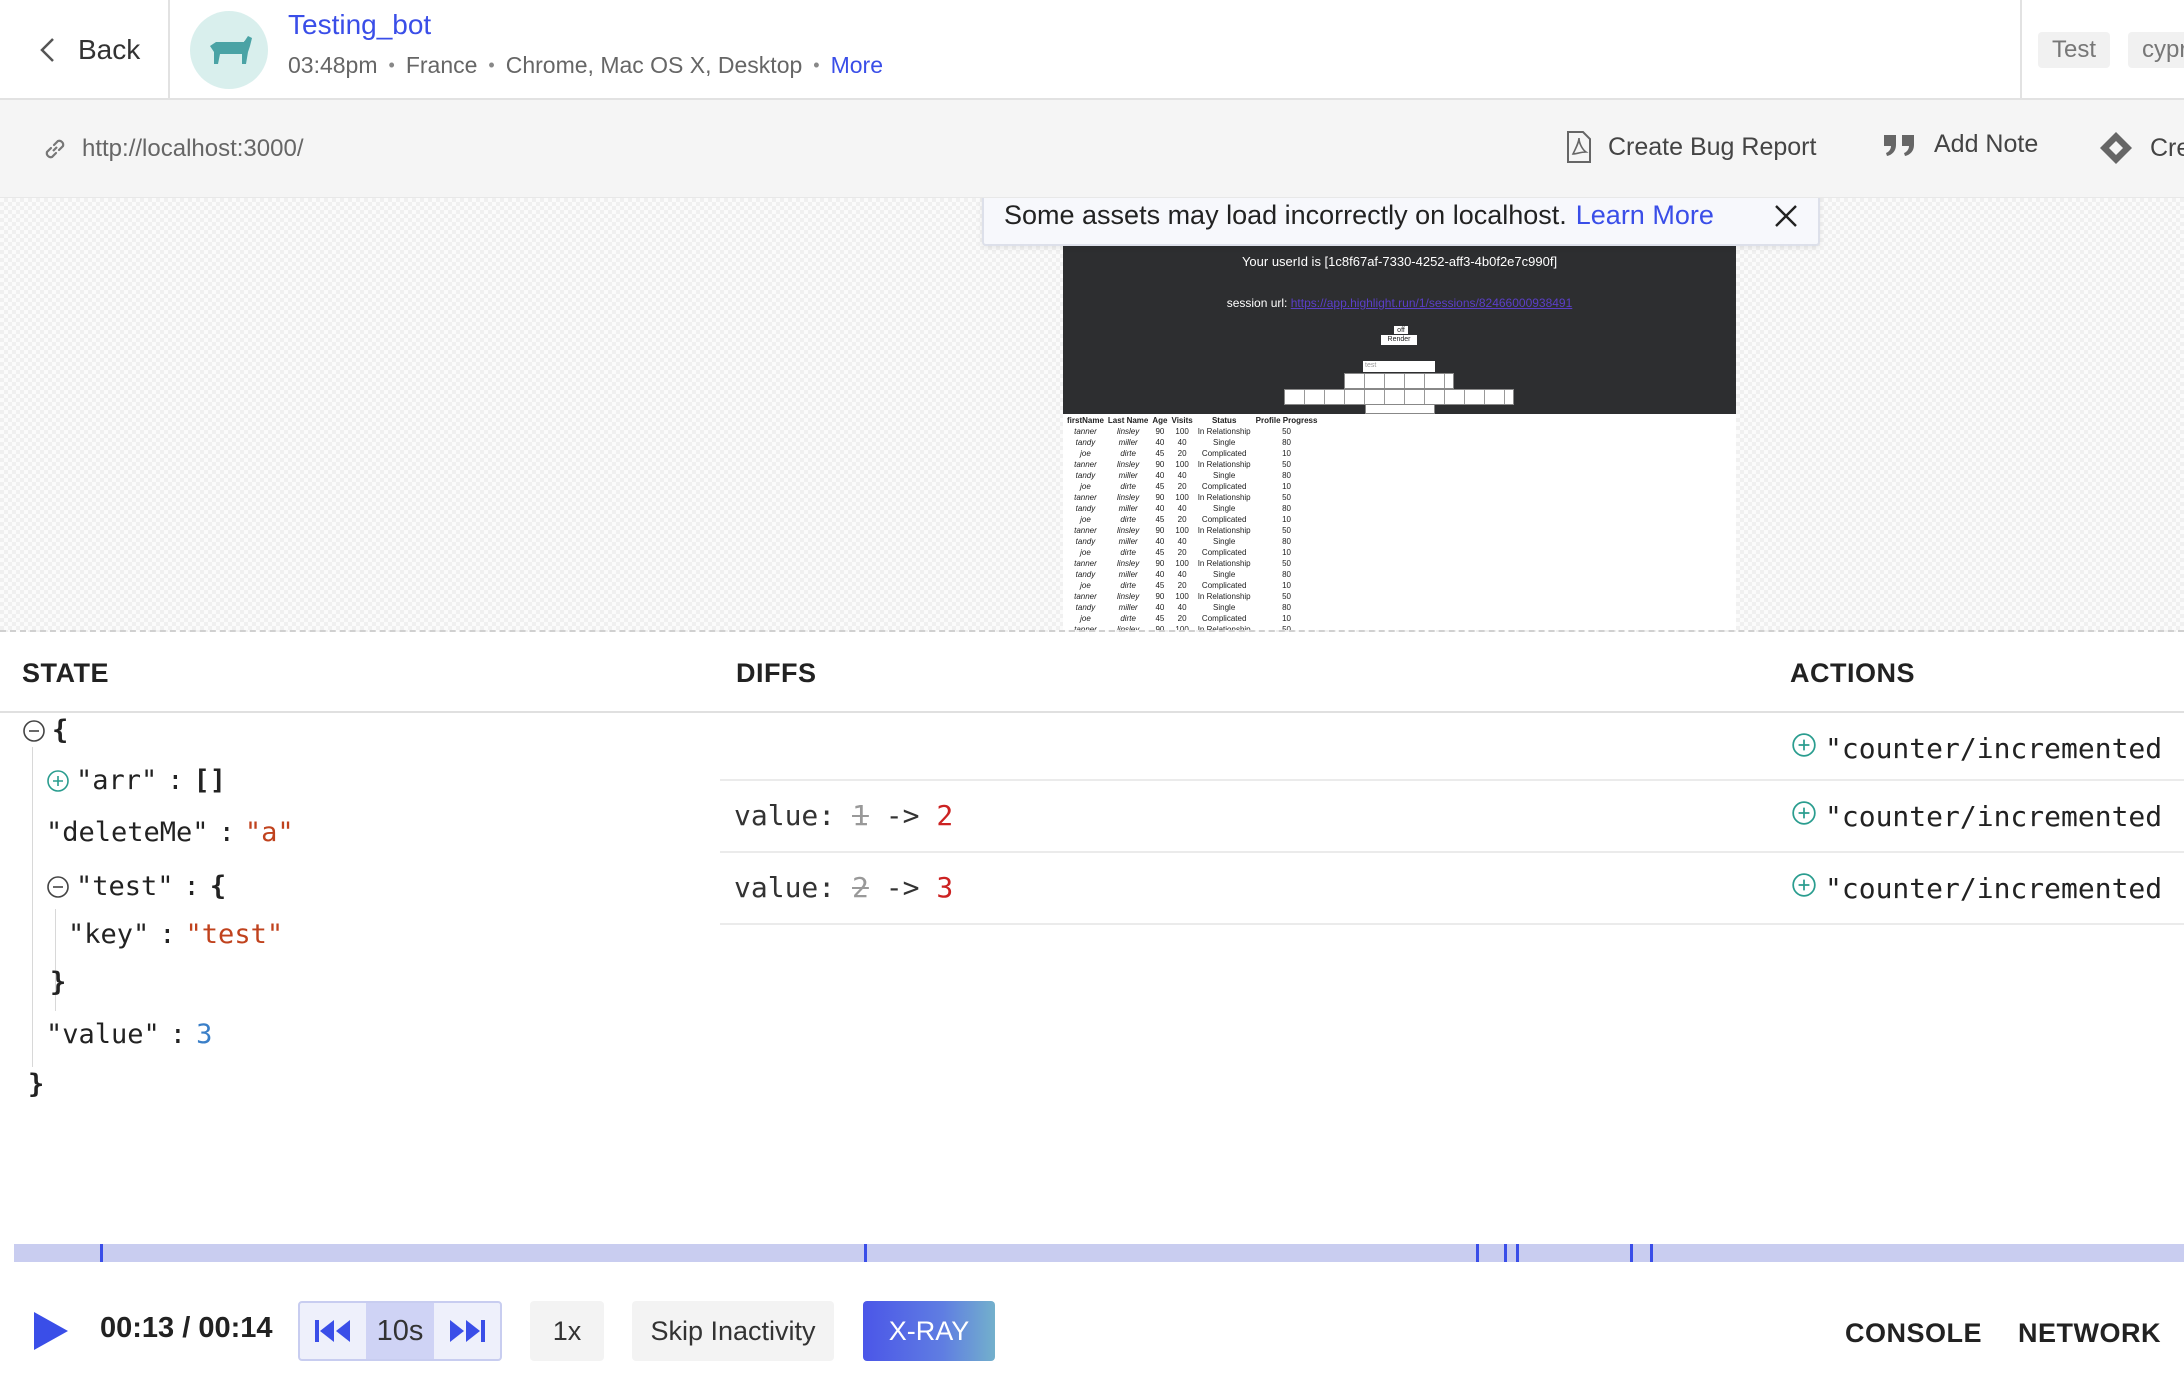 The width and height of the screenshot is (2184, 1396). I want to click on console-tab: CONSOLE, so click(1913, 1333).